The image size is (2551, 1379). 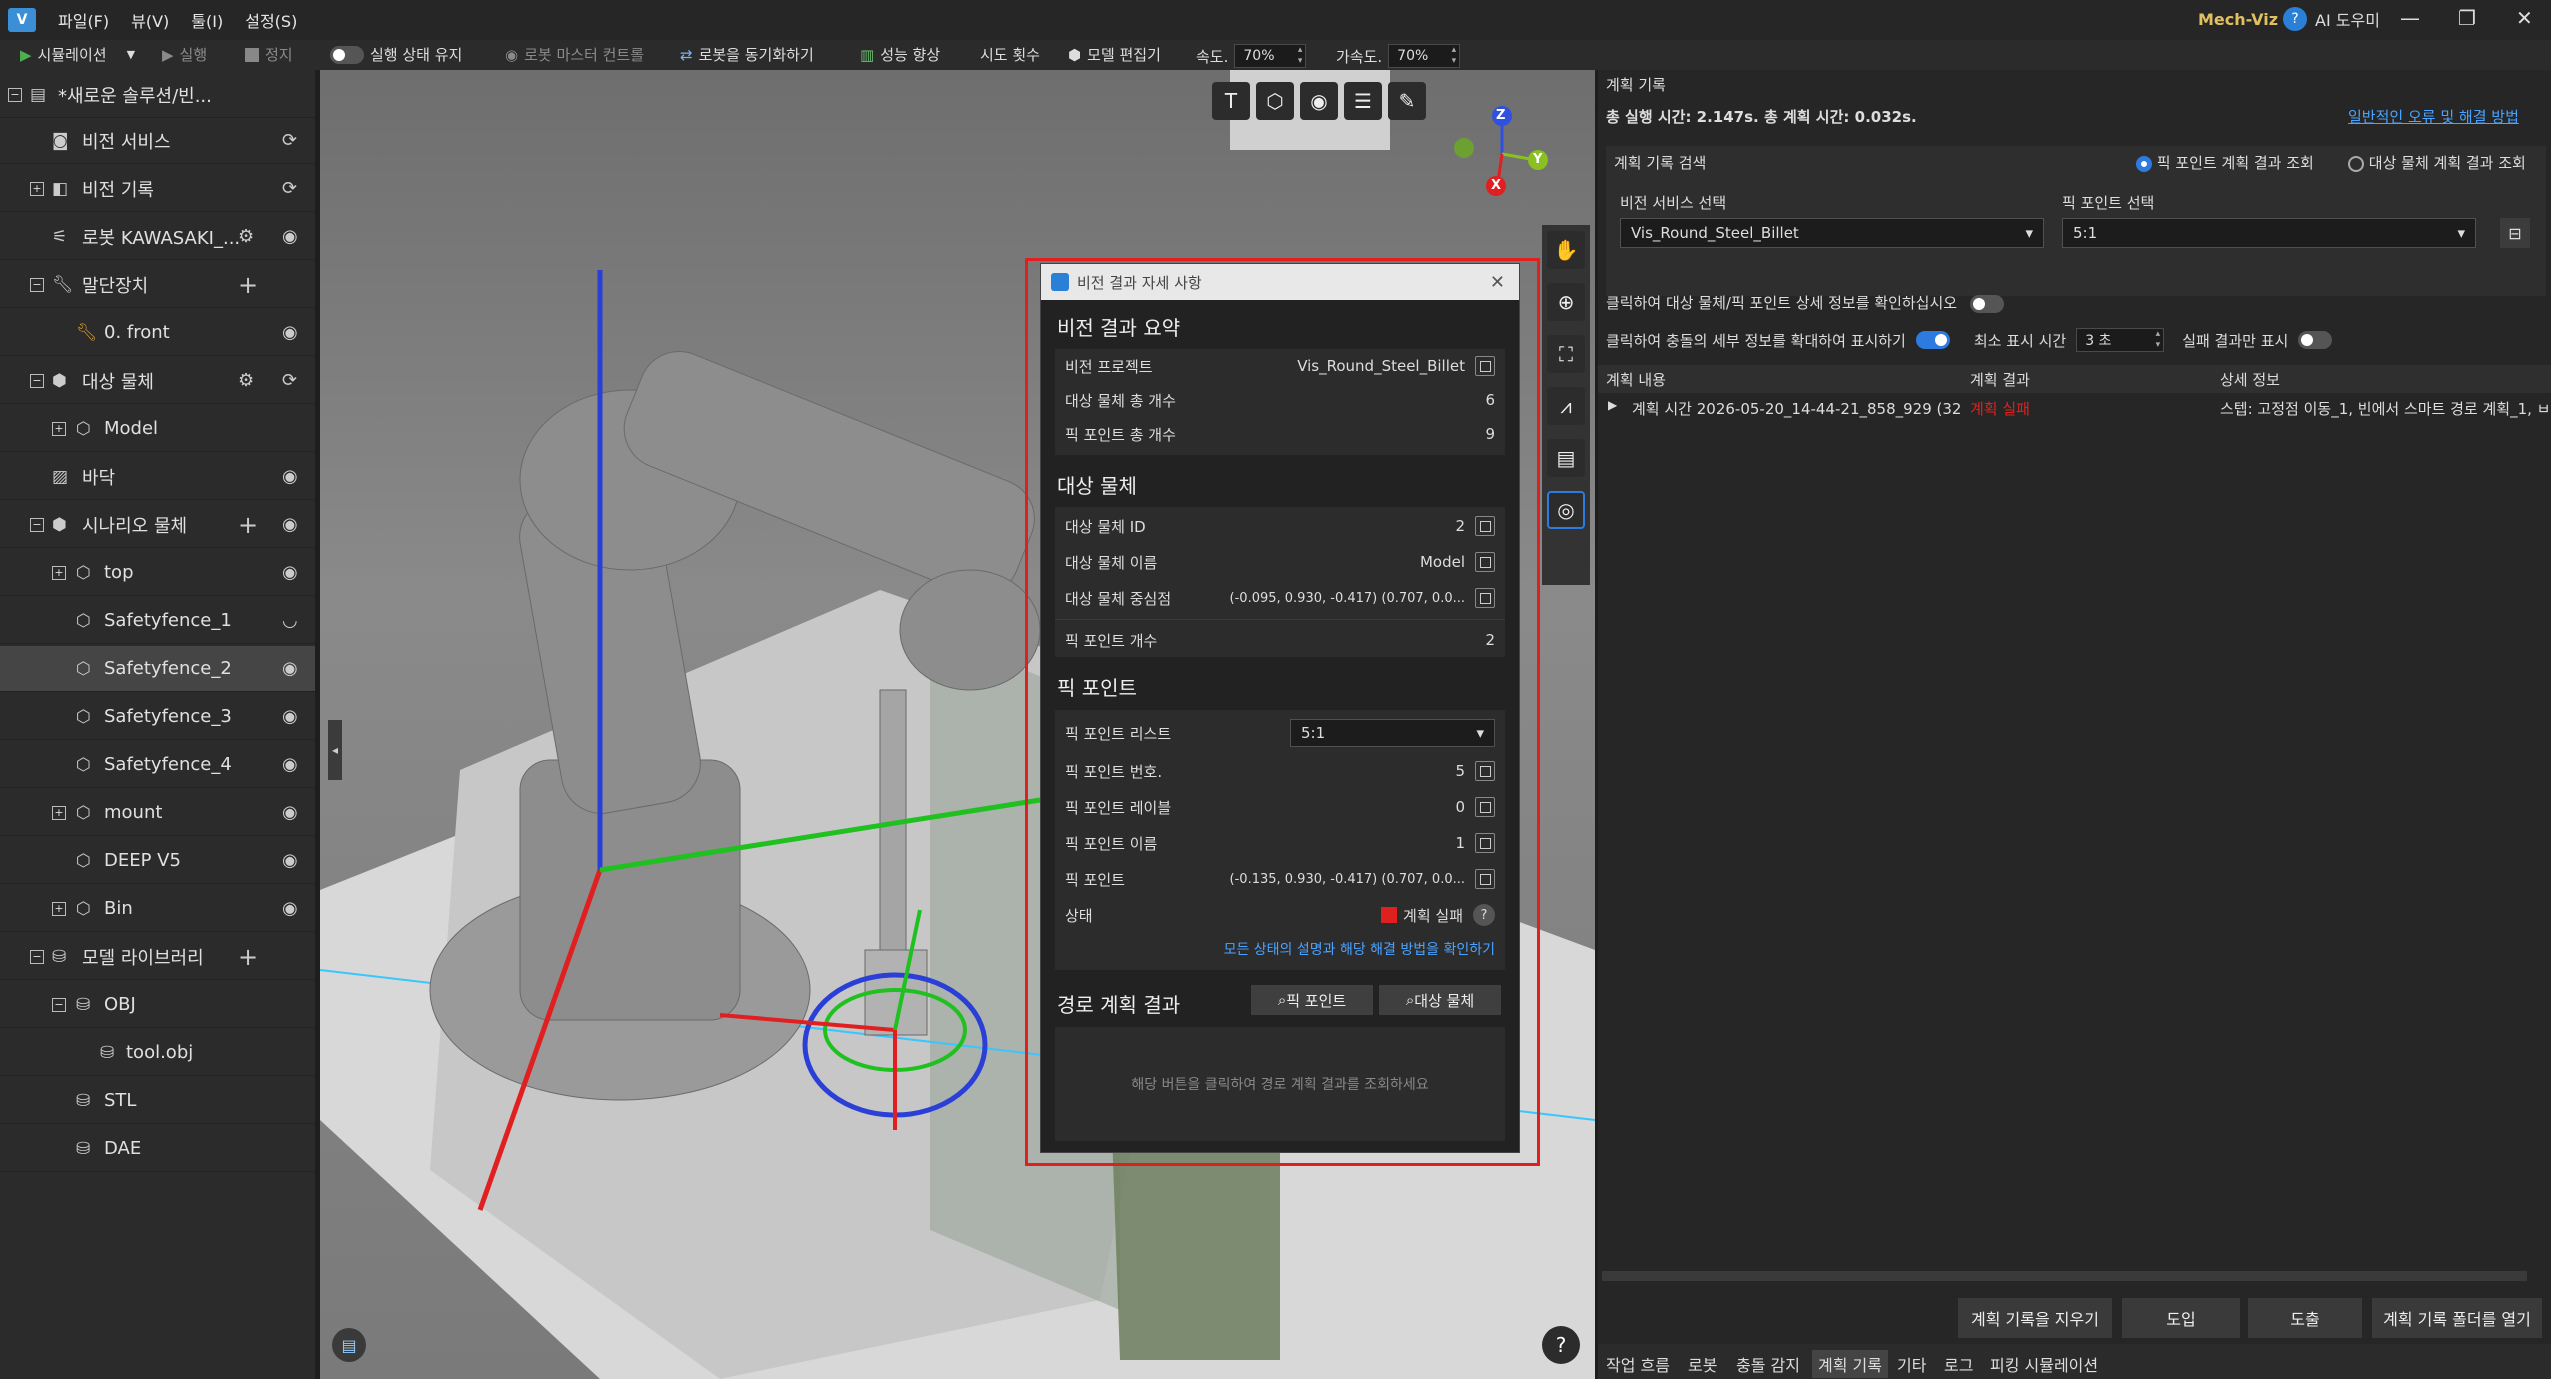 I want to click on minimize-icon: —, so click(x=2410, y=18).